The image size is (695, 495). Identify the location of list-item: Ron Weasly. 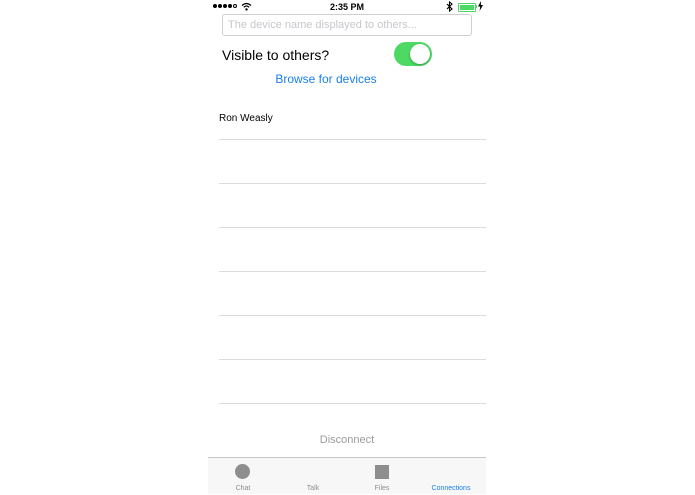
(352, 118).